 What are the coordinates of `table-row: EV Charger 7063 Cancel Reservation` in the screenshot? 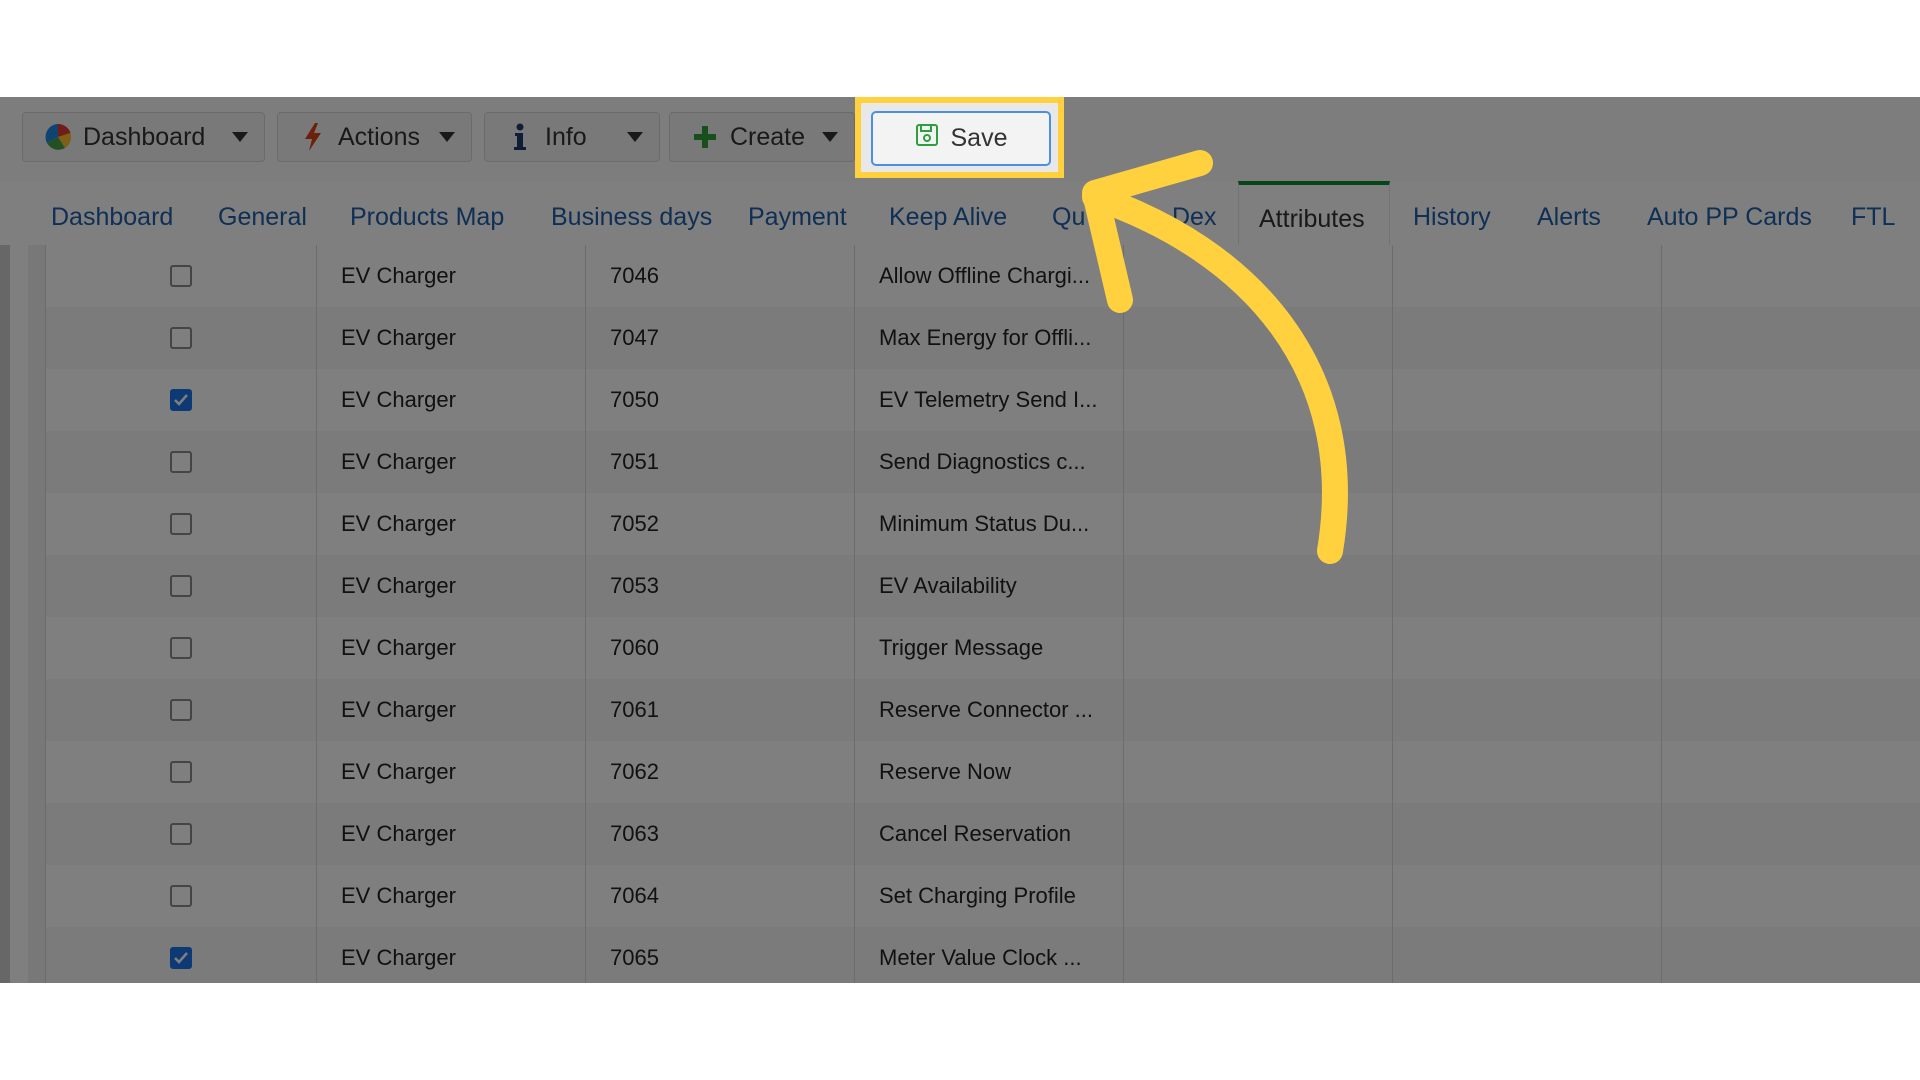 It's located at (983, 834).